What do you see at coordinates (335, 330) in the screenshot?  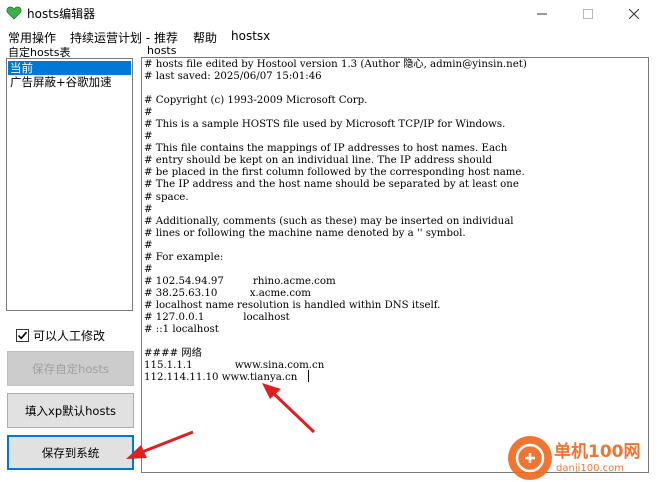 I see `hosts-line: # ::1 localhost` at bounding box center [335, 330].